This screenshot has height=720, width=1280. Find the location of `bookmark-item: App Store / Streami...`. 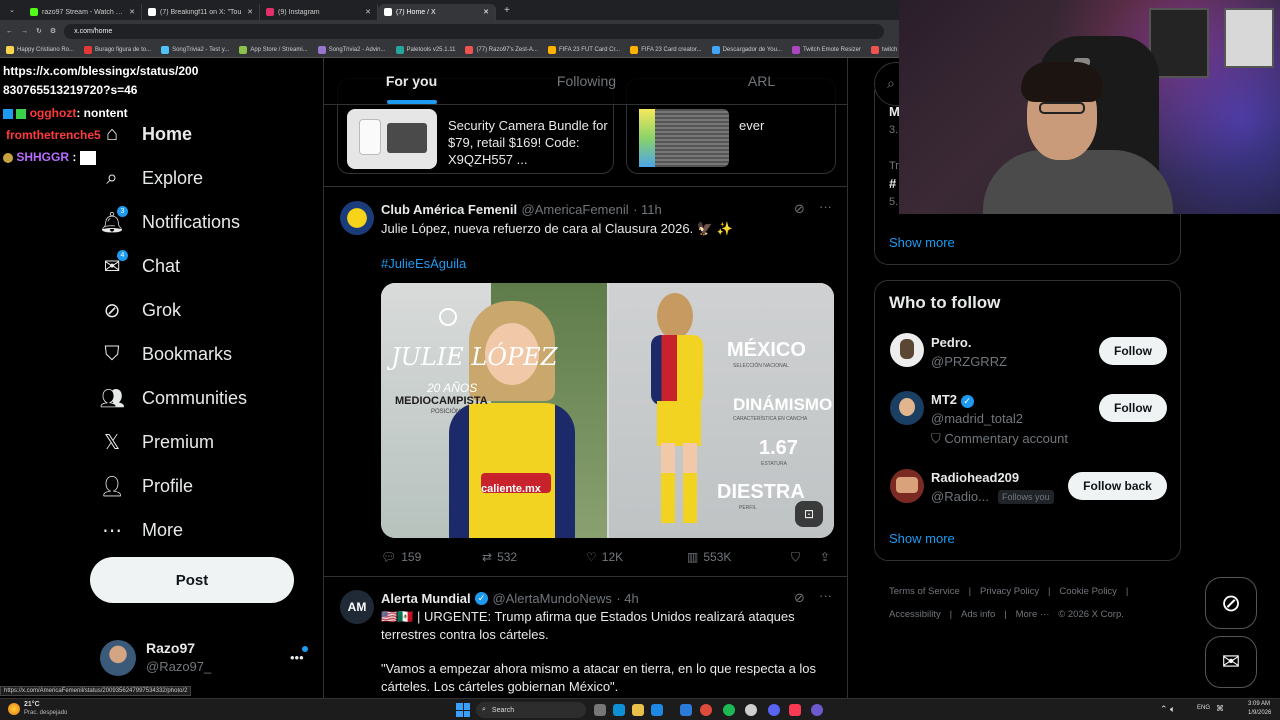

bookmark-item: App Store / Streami... is located at coordinates (273, 49).